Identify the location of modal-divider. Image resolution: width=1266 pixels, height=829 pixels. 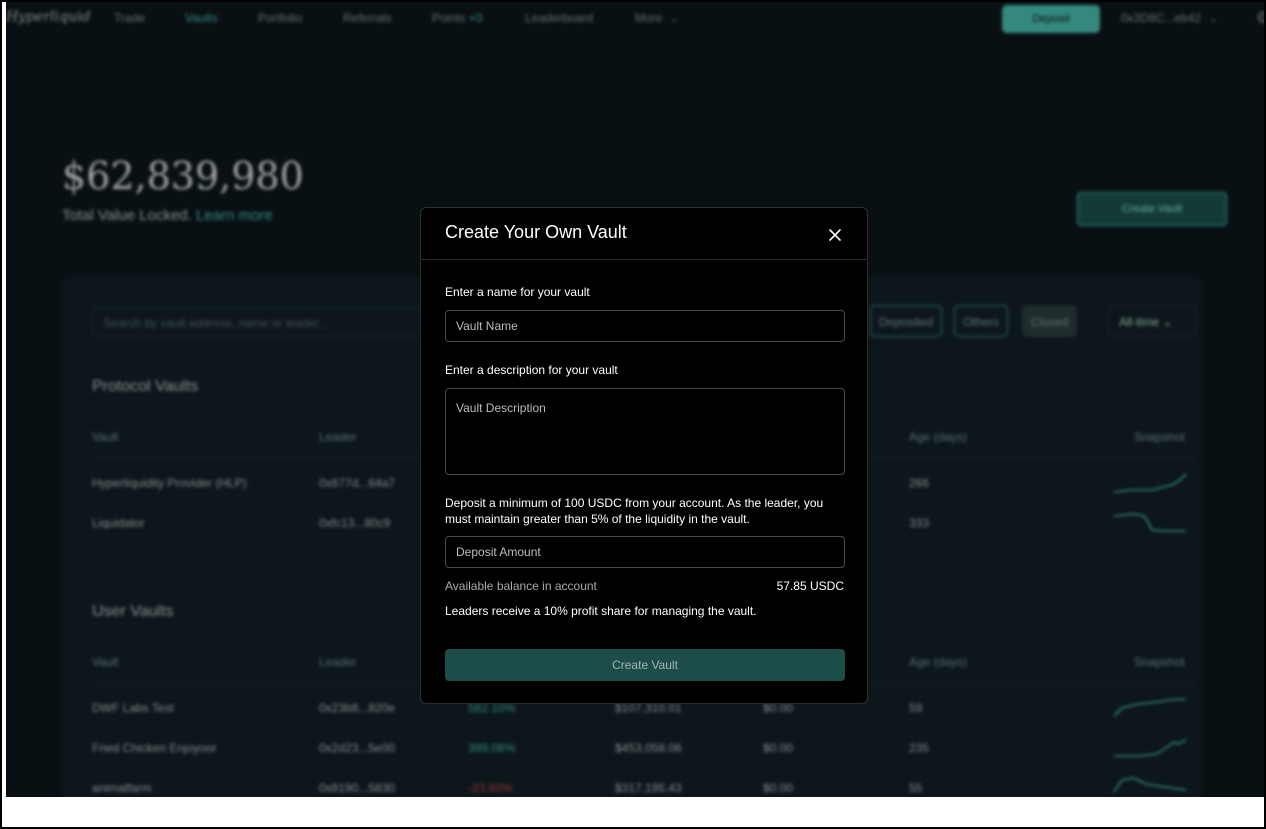
(644, 259).